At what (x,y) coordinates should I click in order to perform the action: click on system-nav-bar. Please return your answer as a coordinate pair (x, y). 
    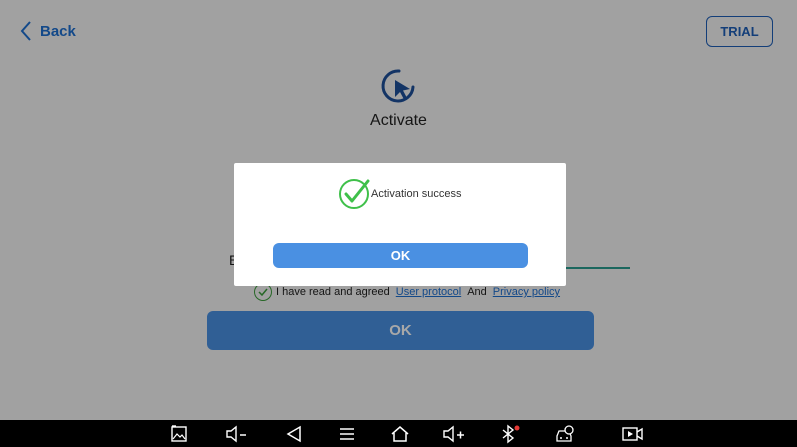
    Looking at the image, I should click on (398, 433).